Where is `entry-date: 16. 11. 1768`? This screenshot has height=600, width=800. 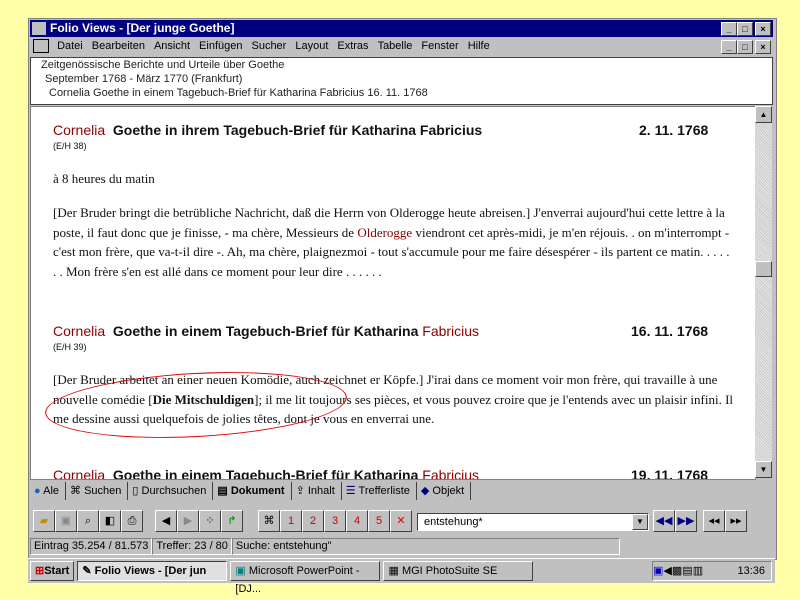 entry-date: 16. 11. 1768 is located at coordinates (670, 331).